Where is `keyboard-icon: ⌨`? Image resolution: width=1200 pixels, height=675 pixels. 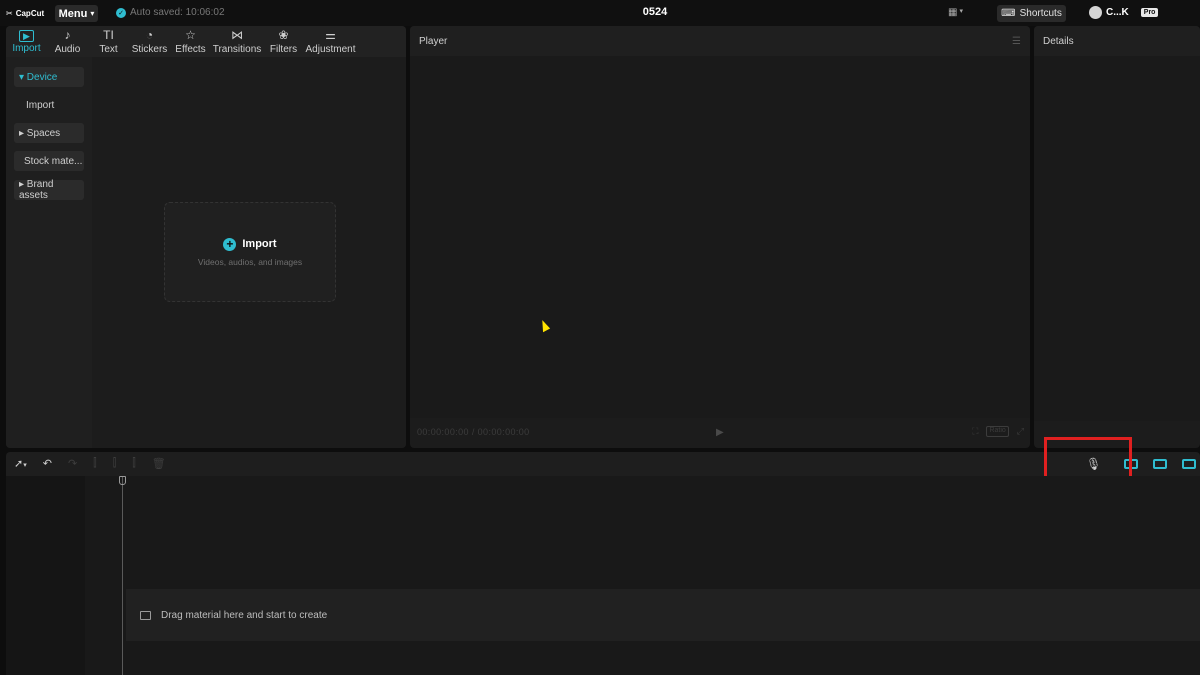
keyboard-icon: ⌨ is located at coordinates (1008, 13).